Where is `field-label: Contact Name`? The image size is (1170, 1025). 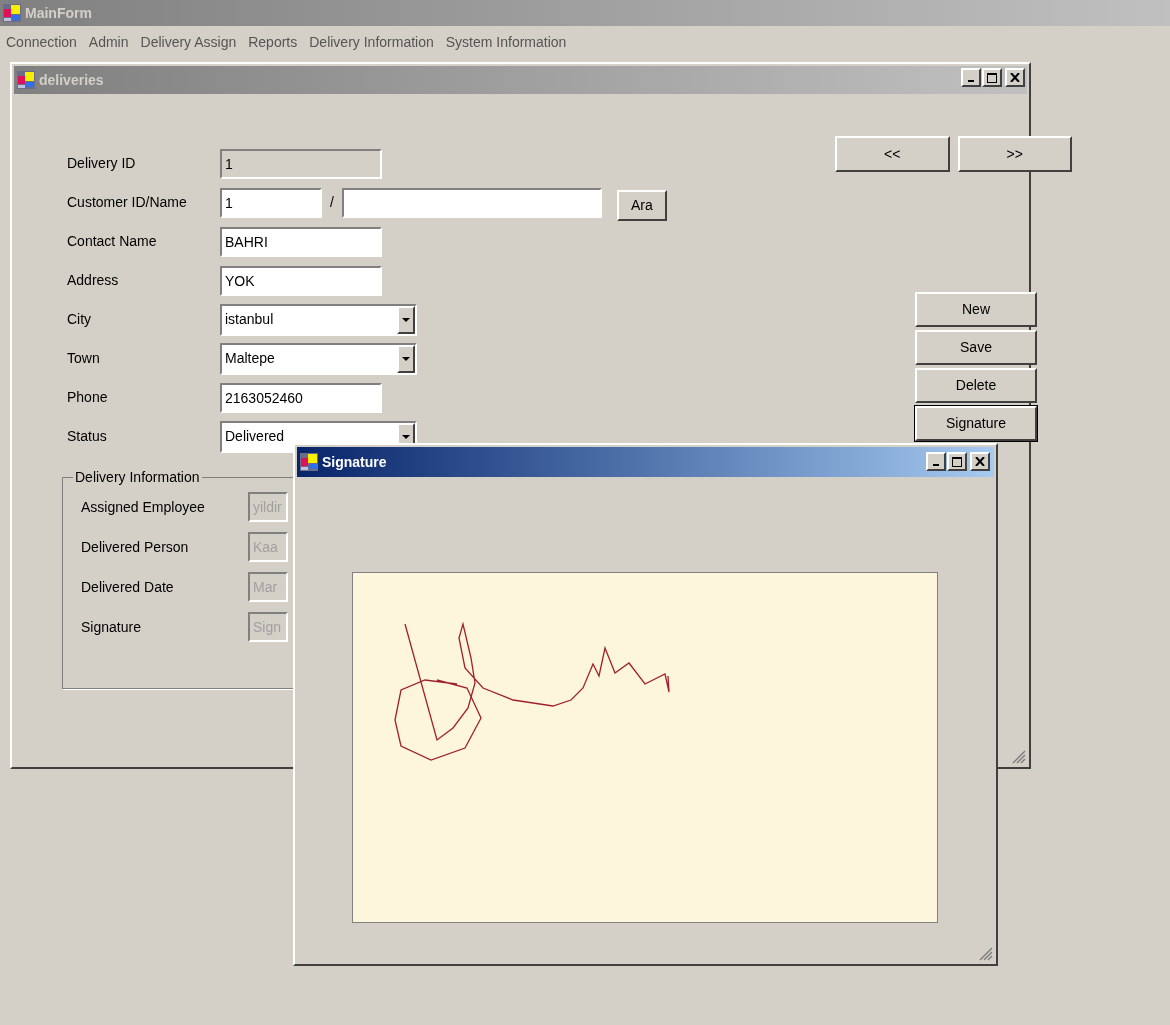
field-label: Contact Name is located at coordinates (112, 241).